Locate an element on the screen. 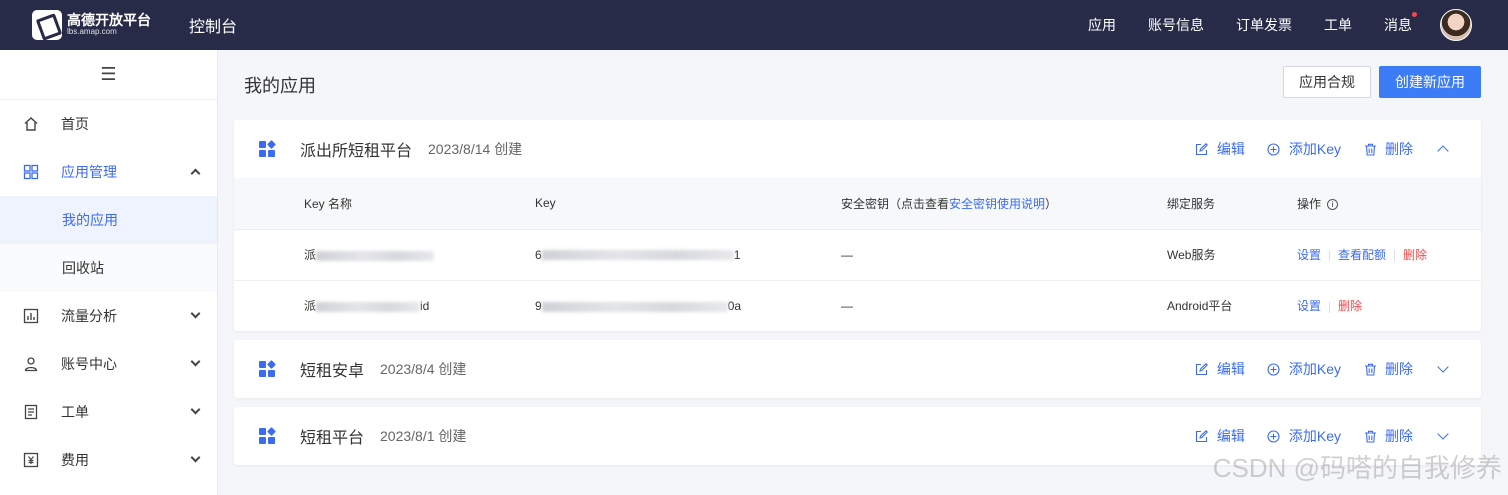  sidebar-item-tickets: 工单 is located at coordinates (108, 412).